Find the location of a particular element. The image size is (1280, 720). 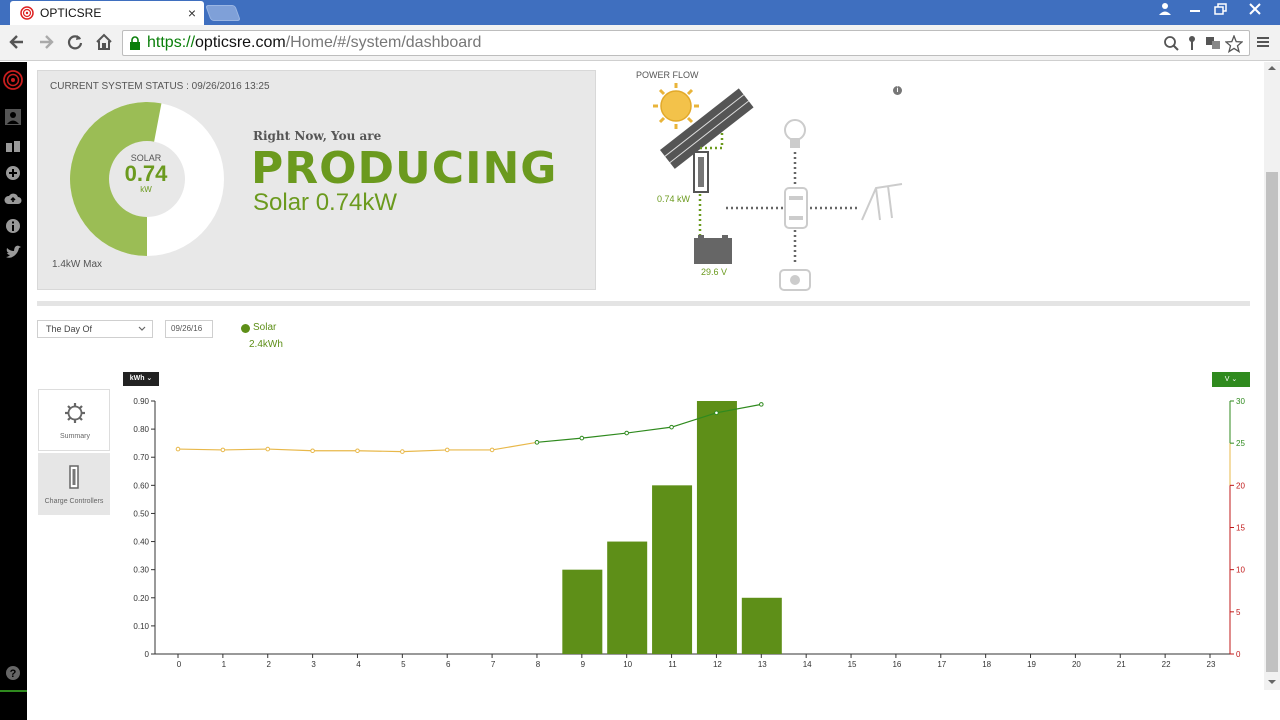

x-tick-label: 0 is located at coordinates (179, 664).